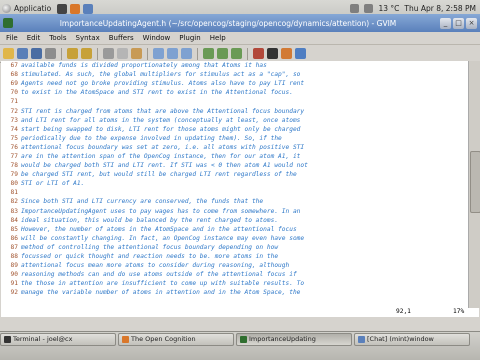 The width and height of the screenshot is (480, 360). What do you see at coordinates (440, 8) in the screenshot?
I see `clock: Thu Apr 8, 2:58 PM` at bounding box center [440, 8].